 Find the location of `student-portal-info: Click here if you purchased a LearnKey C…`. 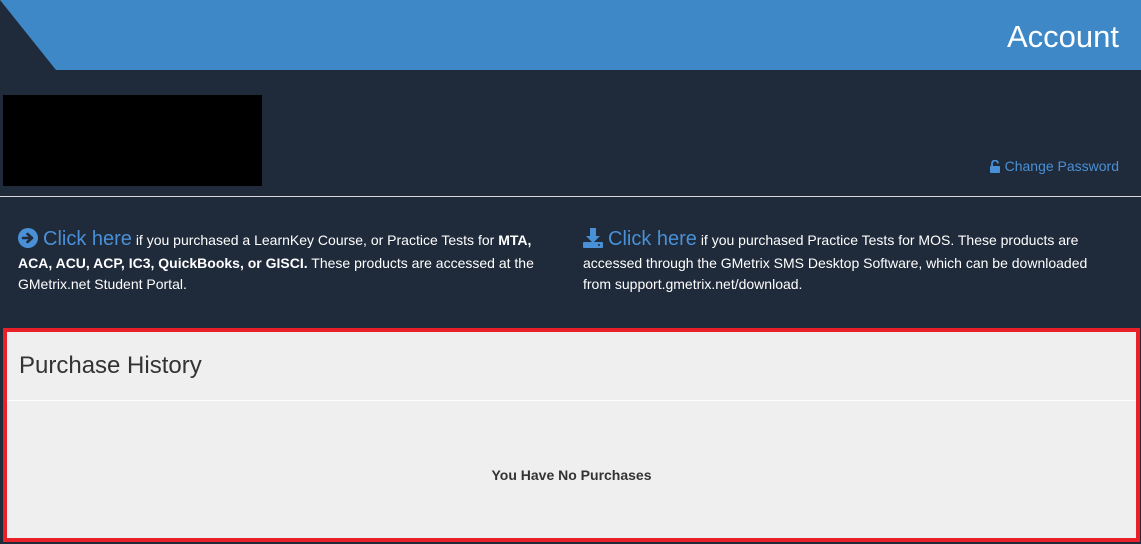

student-portal-info: Click here if you purchased a LearnKey C… is located at coordinates (288, 261).